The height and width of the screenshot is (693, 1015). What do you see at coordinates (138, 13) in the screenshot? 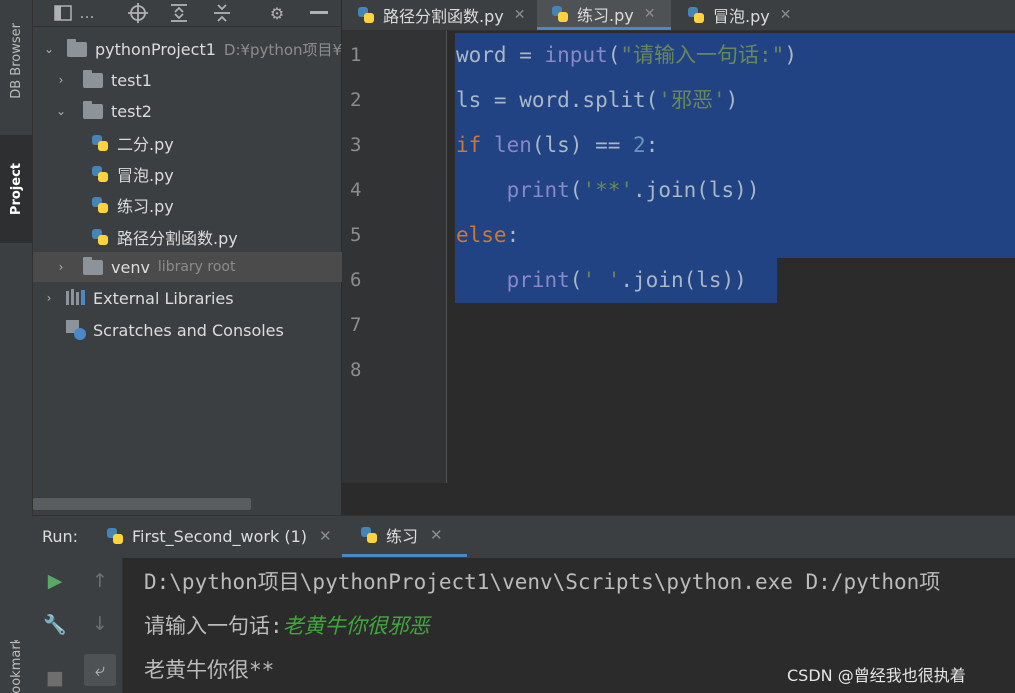
I see `locate-icon` at bounding box center [138, 13].